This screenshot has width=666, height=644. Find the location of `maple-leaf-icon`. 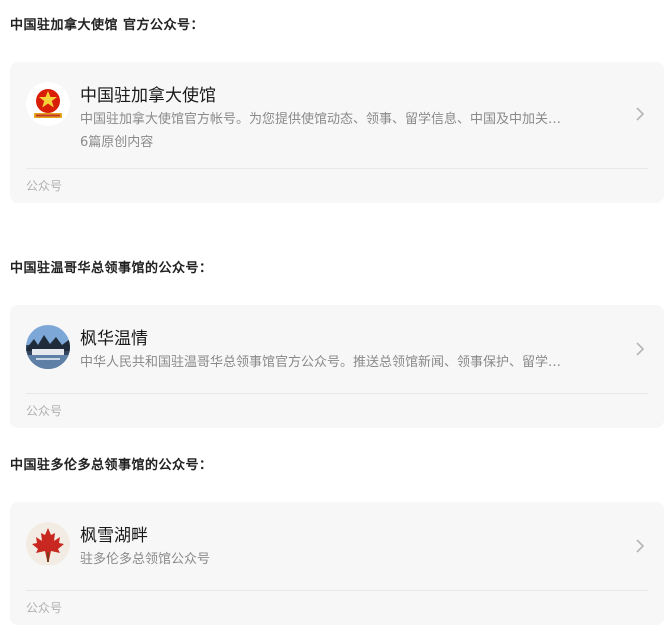

maple-leaf-icon is located at coordinates (48, 544).